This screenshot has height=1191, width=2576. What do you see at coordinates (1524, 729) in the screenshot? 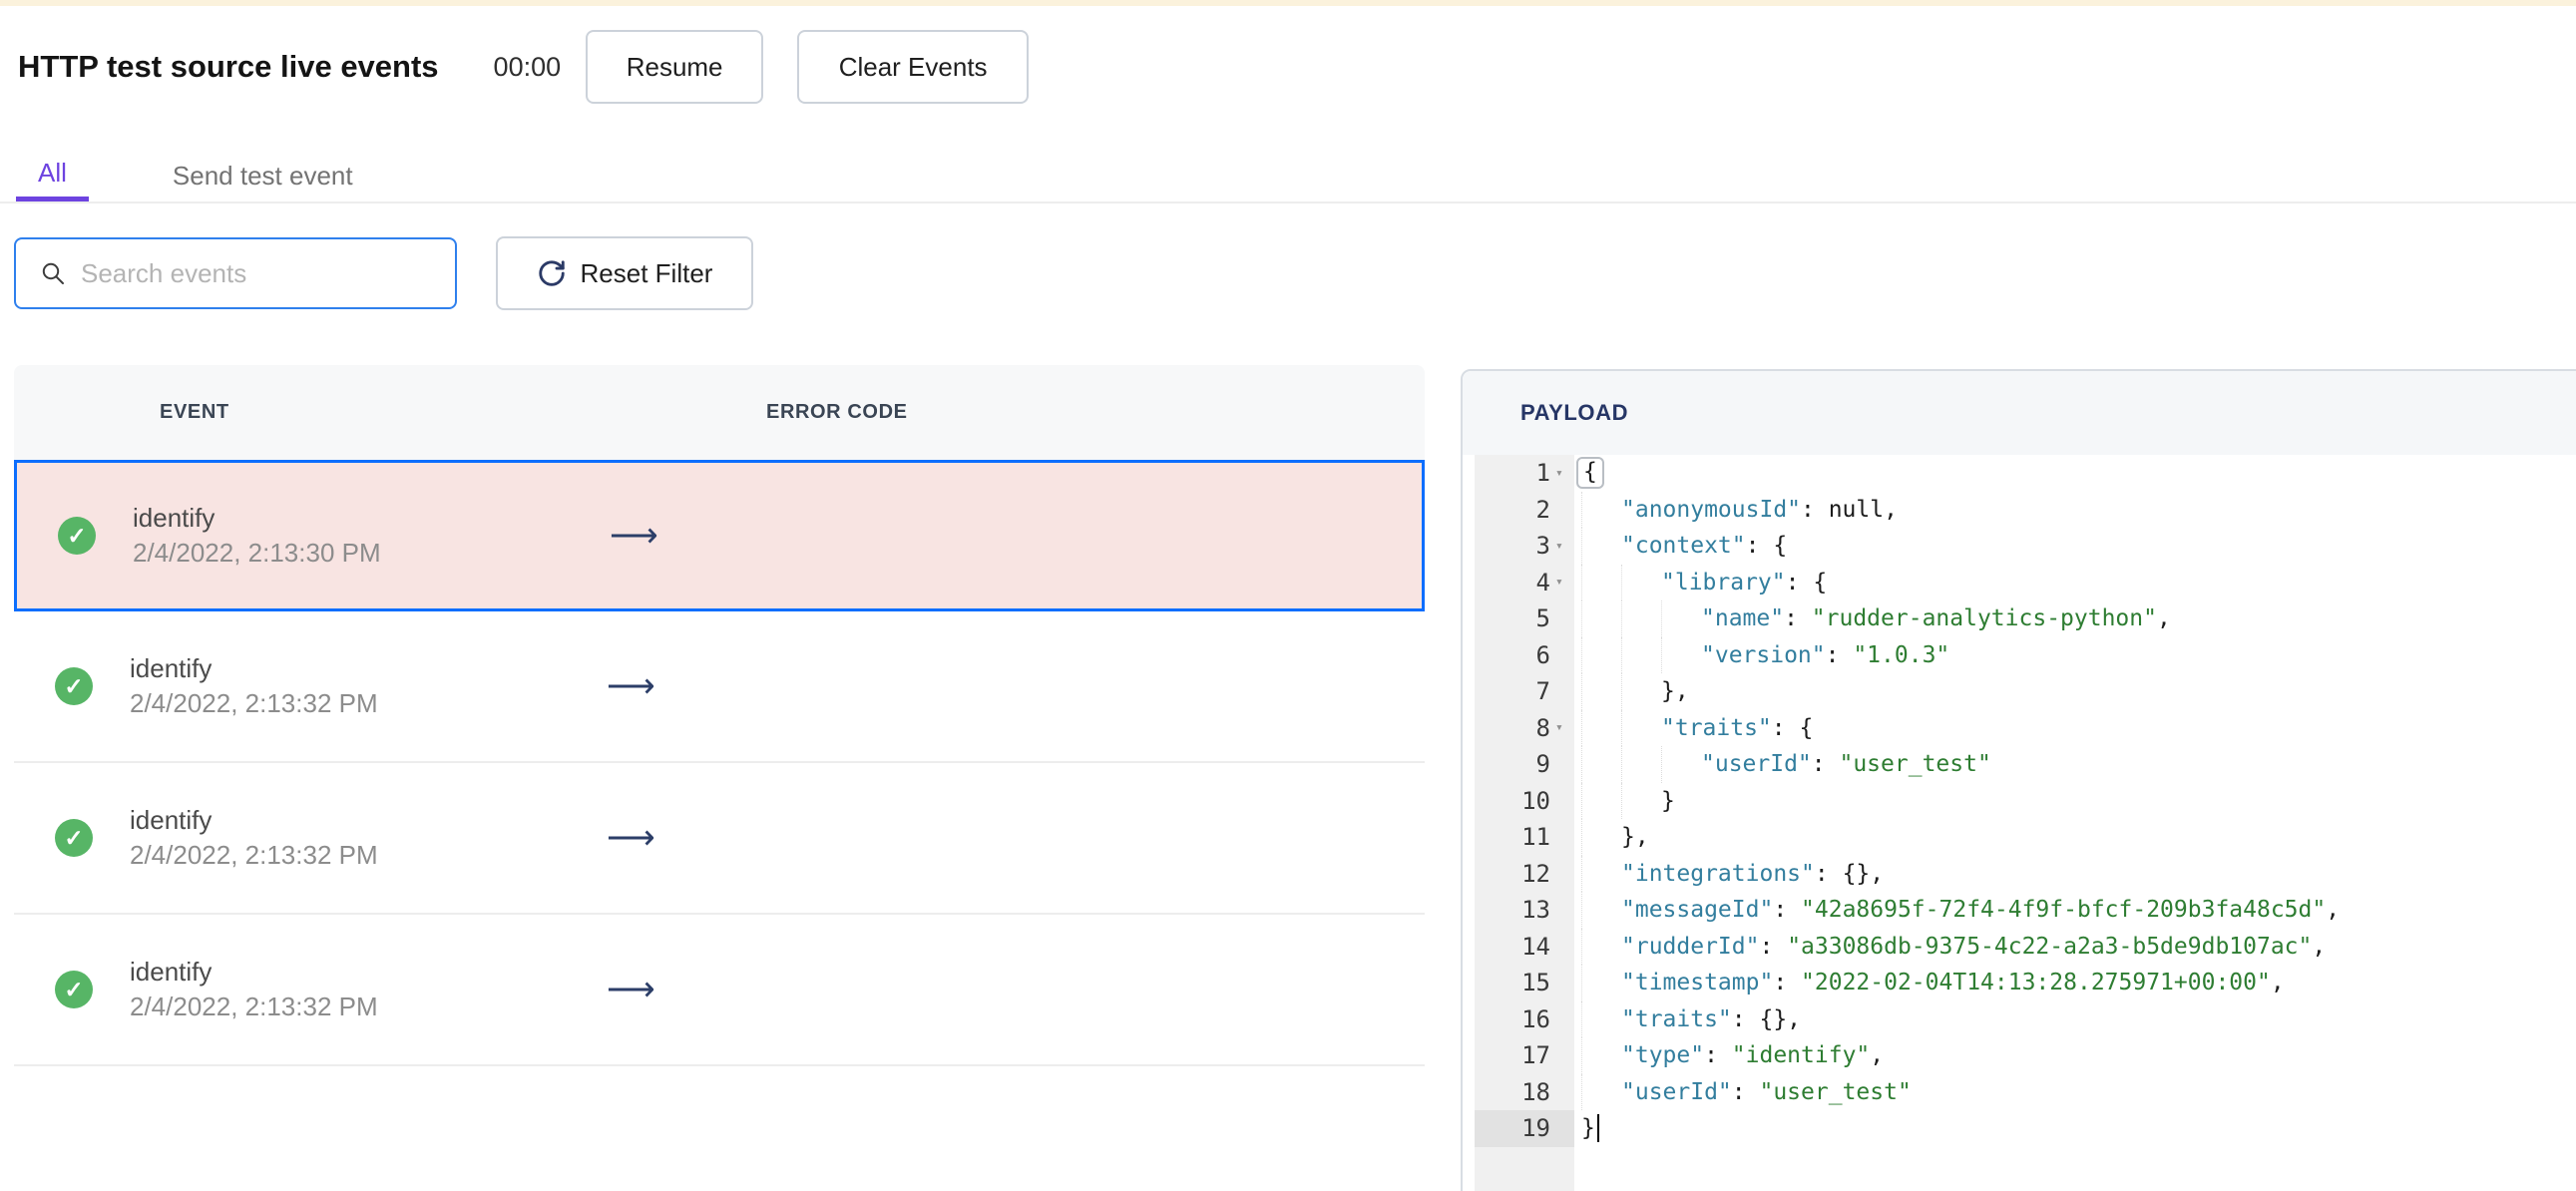
I see `line-number: 8 ▾` at bounding box center [1524, 729].